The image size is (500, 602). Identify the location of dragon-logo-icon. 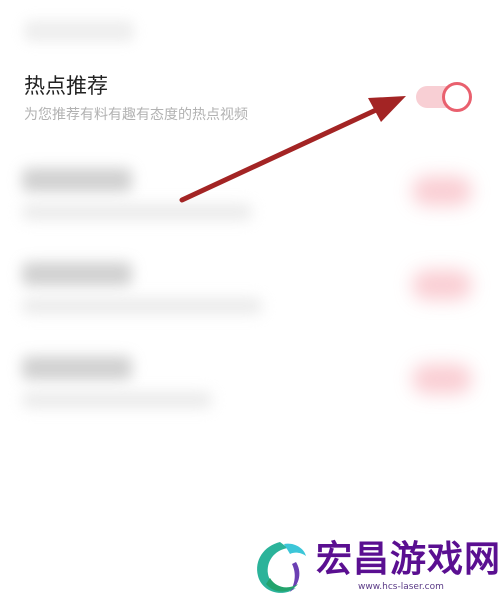
(281, 567).